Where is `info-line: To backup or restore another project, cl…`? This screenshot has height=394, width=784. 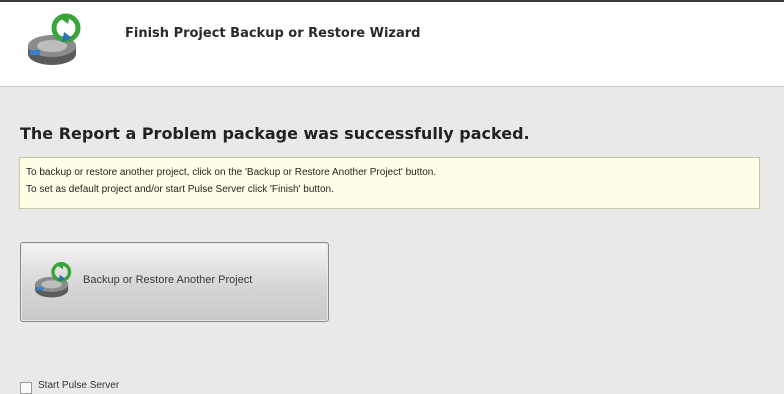 info-line: To backup or restore another project, cl… is located at coordinates (231, 172).